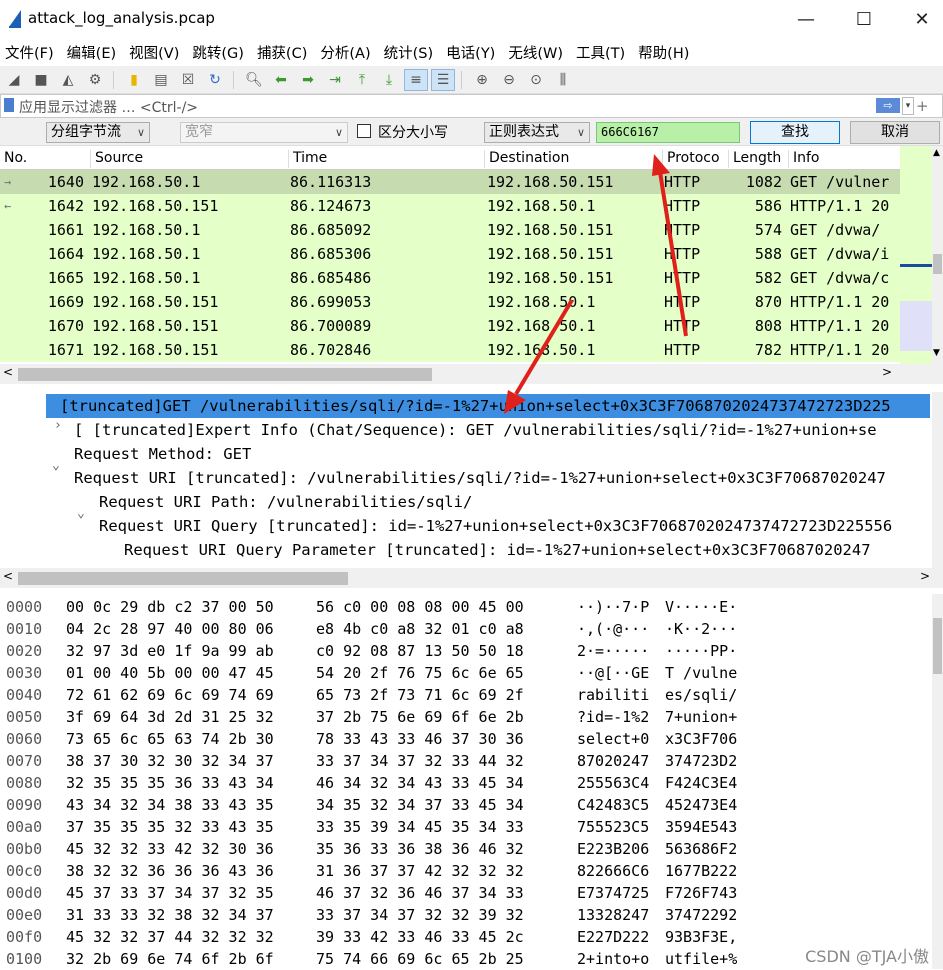 Image resolution: width=943 pixels, height=970 pixels. Describe the element at coordinates (573, 350) in the screenshot. I see `packet-cell-dst: 192.168.50.1` at that location.